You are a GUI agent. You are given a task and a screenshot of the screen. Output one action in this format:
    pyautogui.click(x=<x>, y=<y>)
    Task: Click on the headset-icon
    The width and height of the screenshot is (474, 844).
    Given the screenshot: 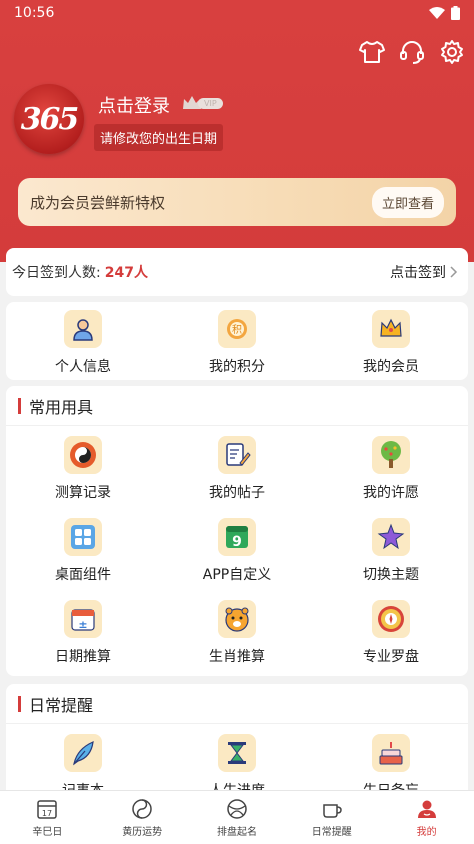 What is the action you would take?
    pyautogui.click(x=412, y=52)
    